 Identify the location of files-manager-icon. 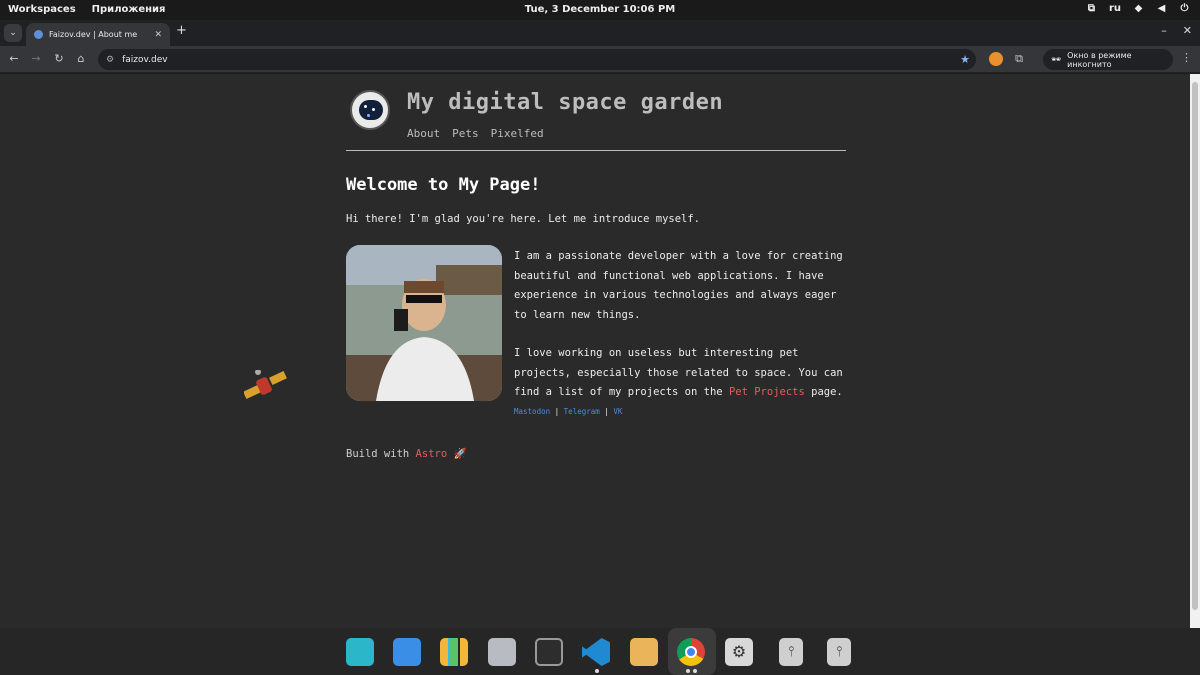
(407, 652).